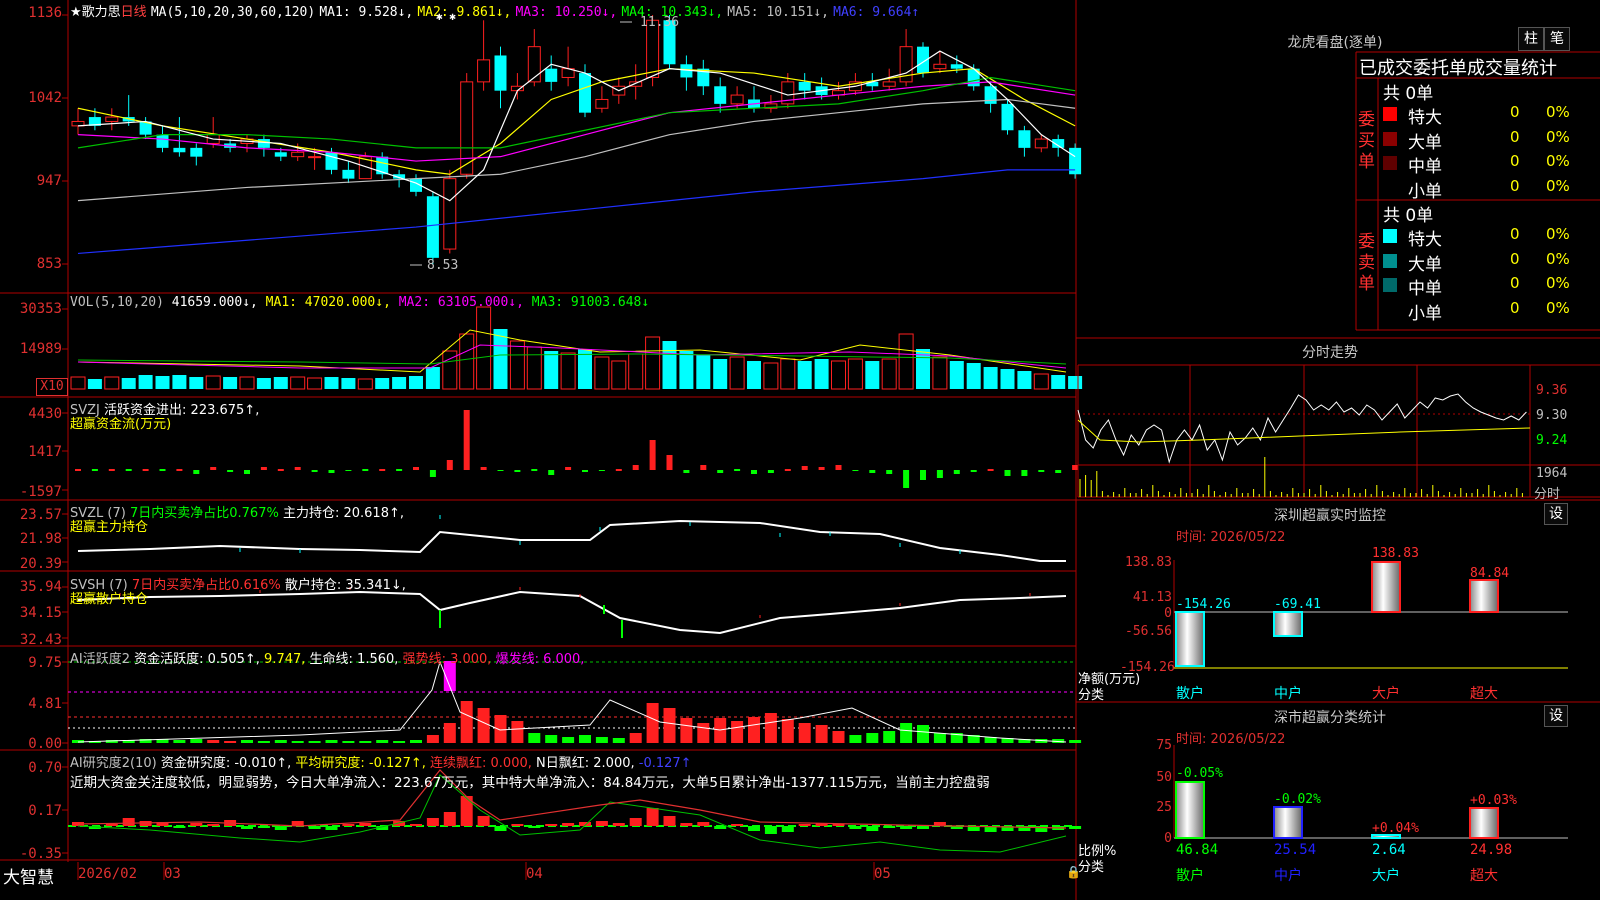 Image resolution: width=1600 pixels, height=900 pixels. Describe the element at coordinates (1425, 264) in the screenshot. I see `sell-row-name: 大单` at that location.